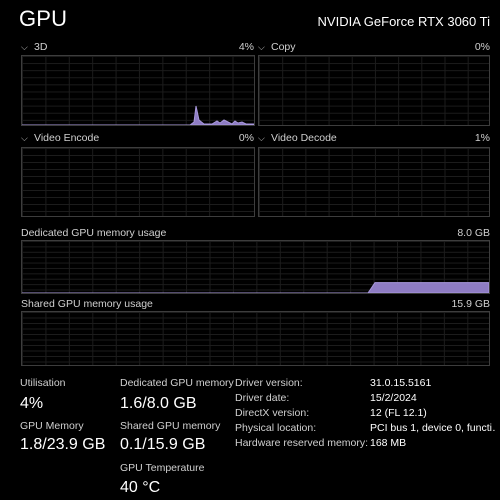 Image resolution: width=500 pixels, height=500 pixels. Describe the element at coordinates (52, 426) in the screenshot. I see `gpu-memory-label: GPU Memory` at that location.